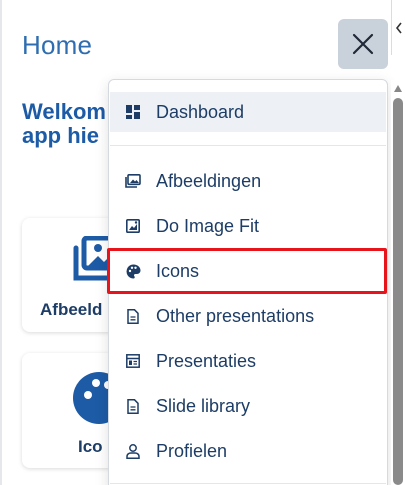  I want to click on scroll-up-arrow-icon, so click(398, 88).